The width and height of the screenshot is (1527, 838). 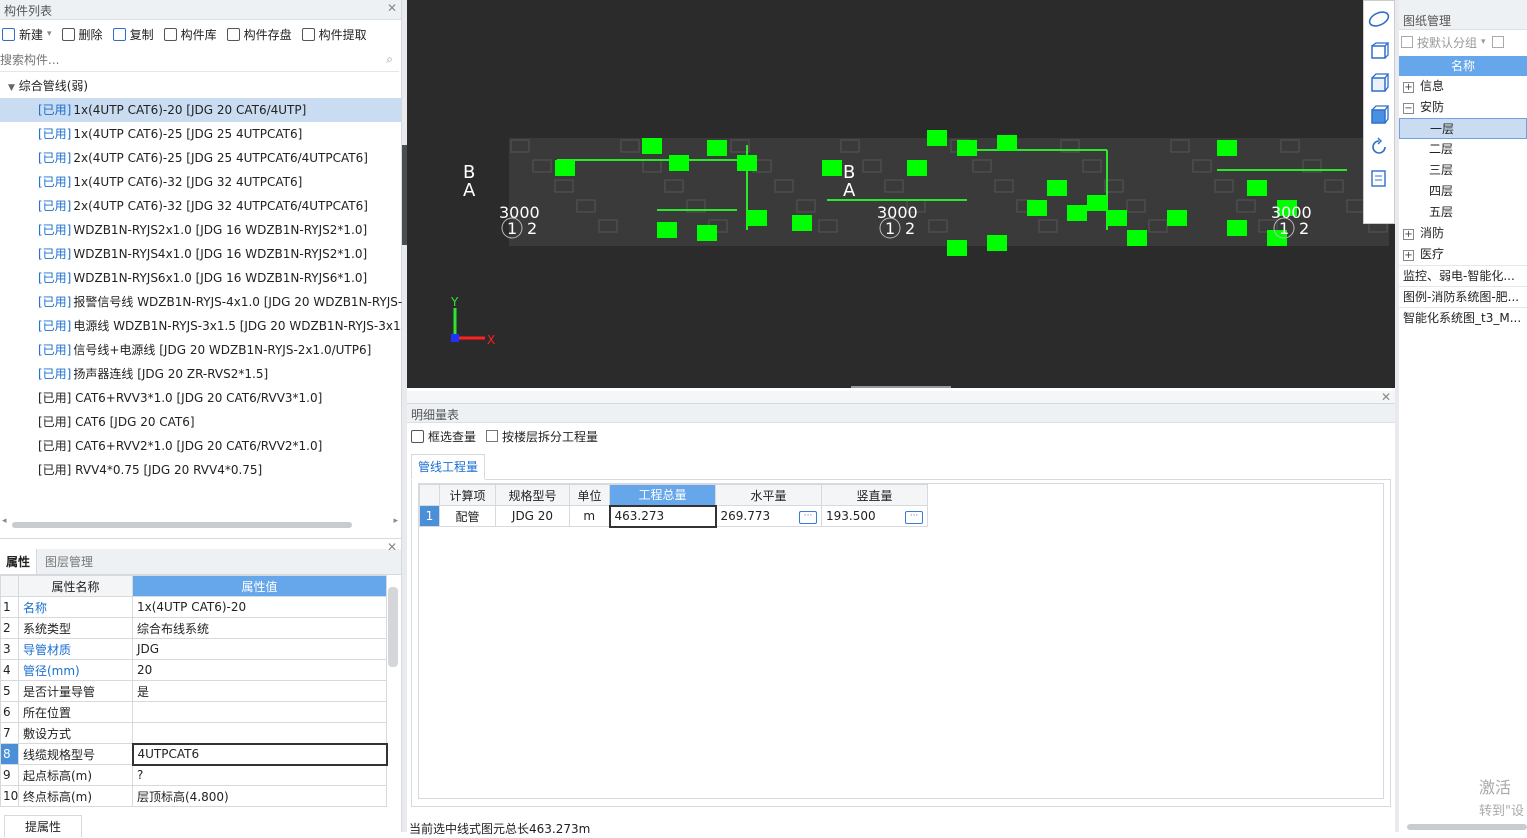 What do you see at coordinates (9, 796) in the screenshot?
I see `row-number: 10` at bounding box center [9, 796].